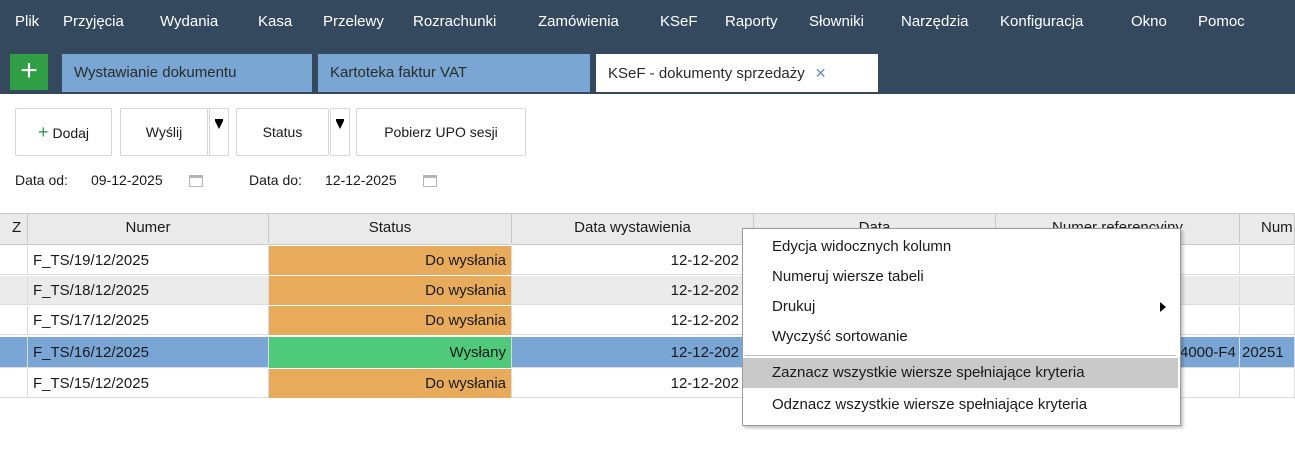 The width and height of the screenshot is (1295, 474). What do you see at coordinates (794, 306) in the screenshot?
I see `menu-item-print-label: Drukuj` at bounding box center [794, 306].